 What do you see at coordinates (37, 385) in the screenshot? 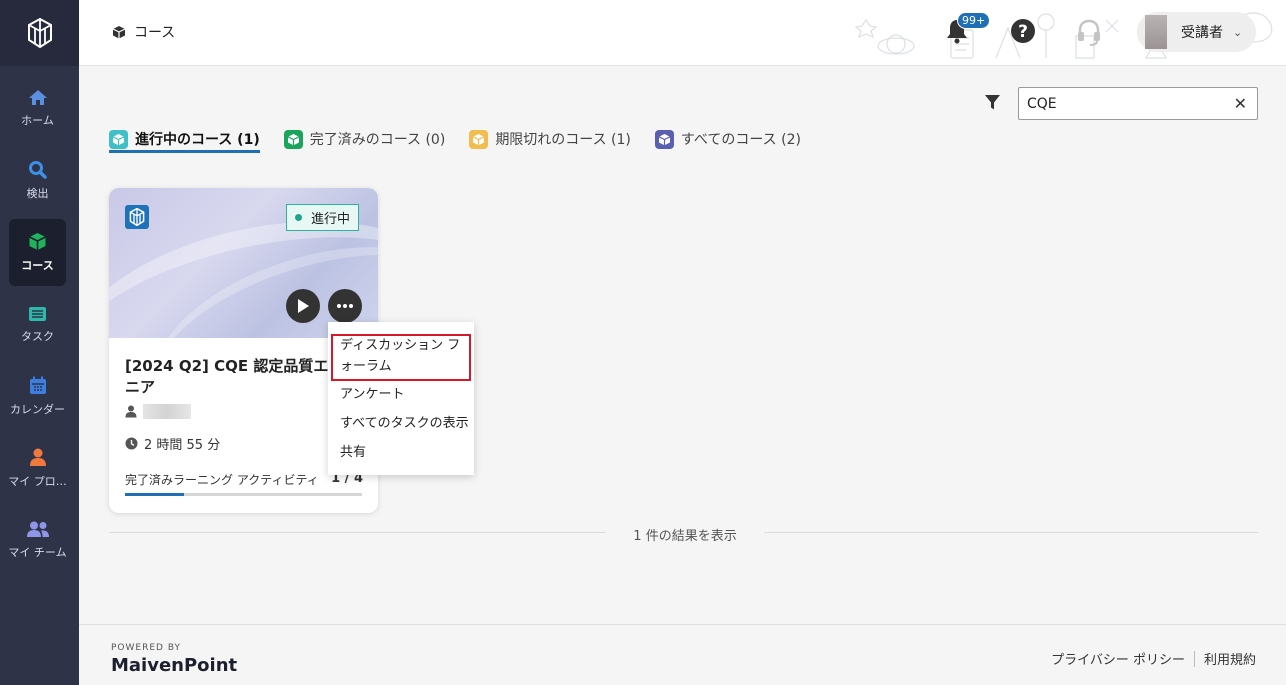
I see `calendar-icon` at bounding box center [37, 385].